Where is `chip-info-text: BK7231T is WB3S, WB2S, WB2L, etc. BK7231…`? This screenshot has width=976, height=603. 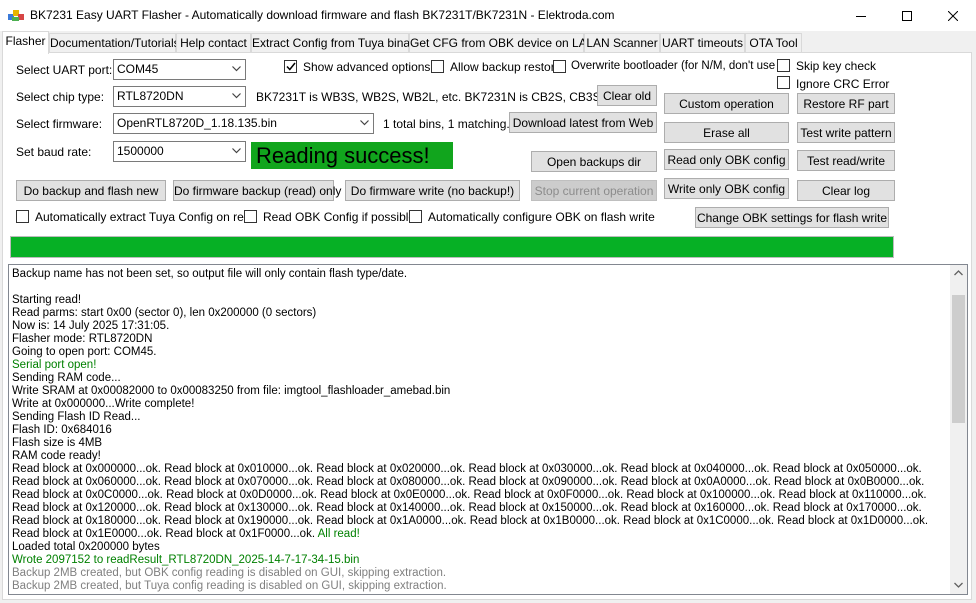 chip-info-text: BK7231T is WB3S, WB2S, WB2L, etc. BK7231… is located at coordinates (440, 97).